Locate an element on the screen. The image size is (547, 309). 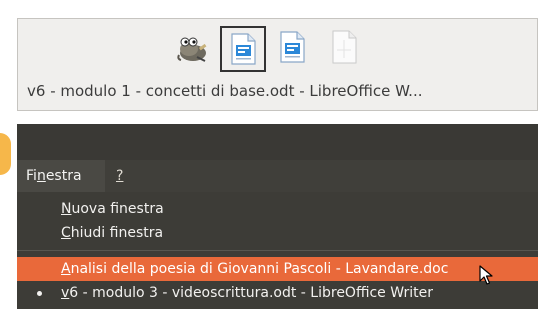
writer-document-icon-selected is located at coordinates (243, 49).